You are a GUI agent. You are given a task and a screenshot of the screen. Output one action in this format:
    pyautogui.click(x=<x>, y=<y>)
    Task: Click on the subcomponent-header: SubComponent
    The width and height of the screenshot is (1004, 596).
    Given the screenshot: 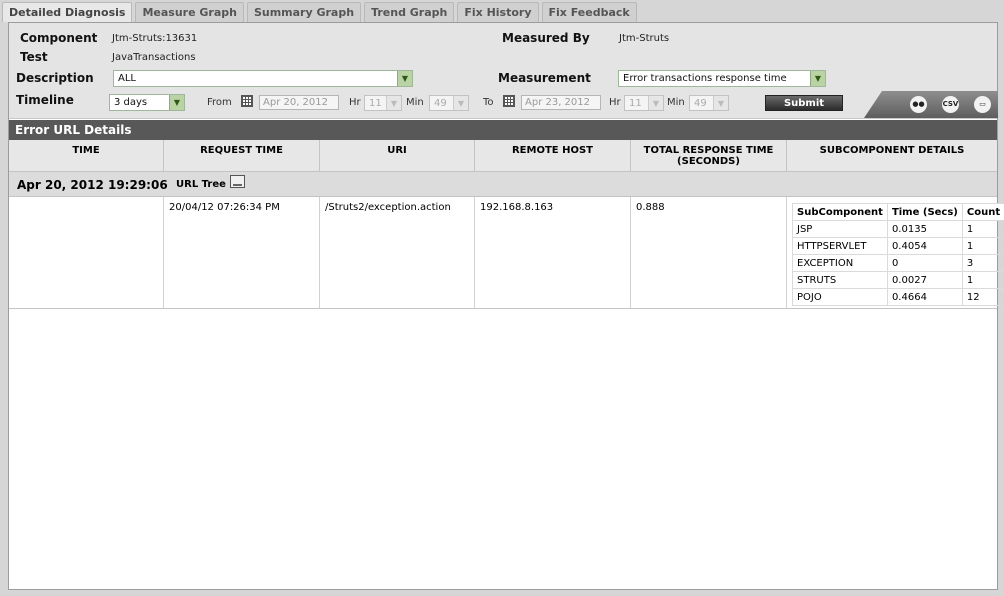 What is the action you would take?
    pyautogui.click(x=840, y=212)
    